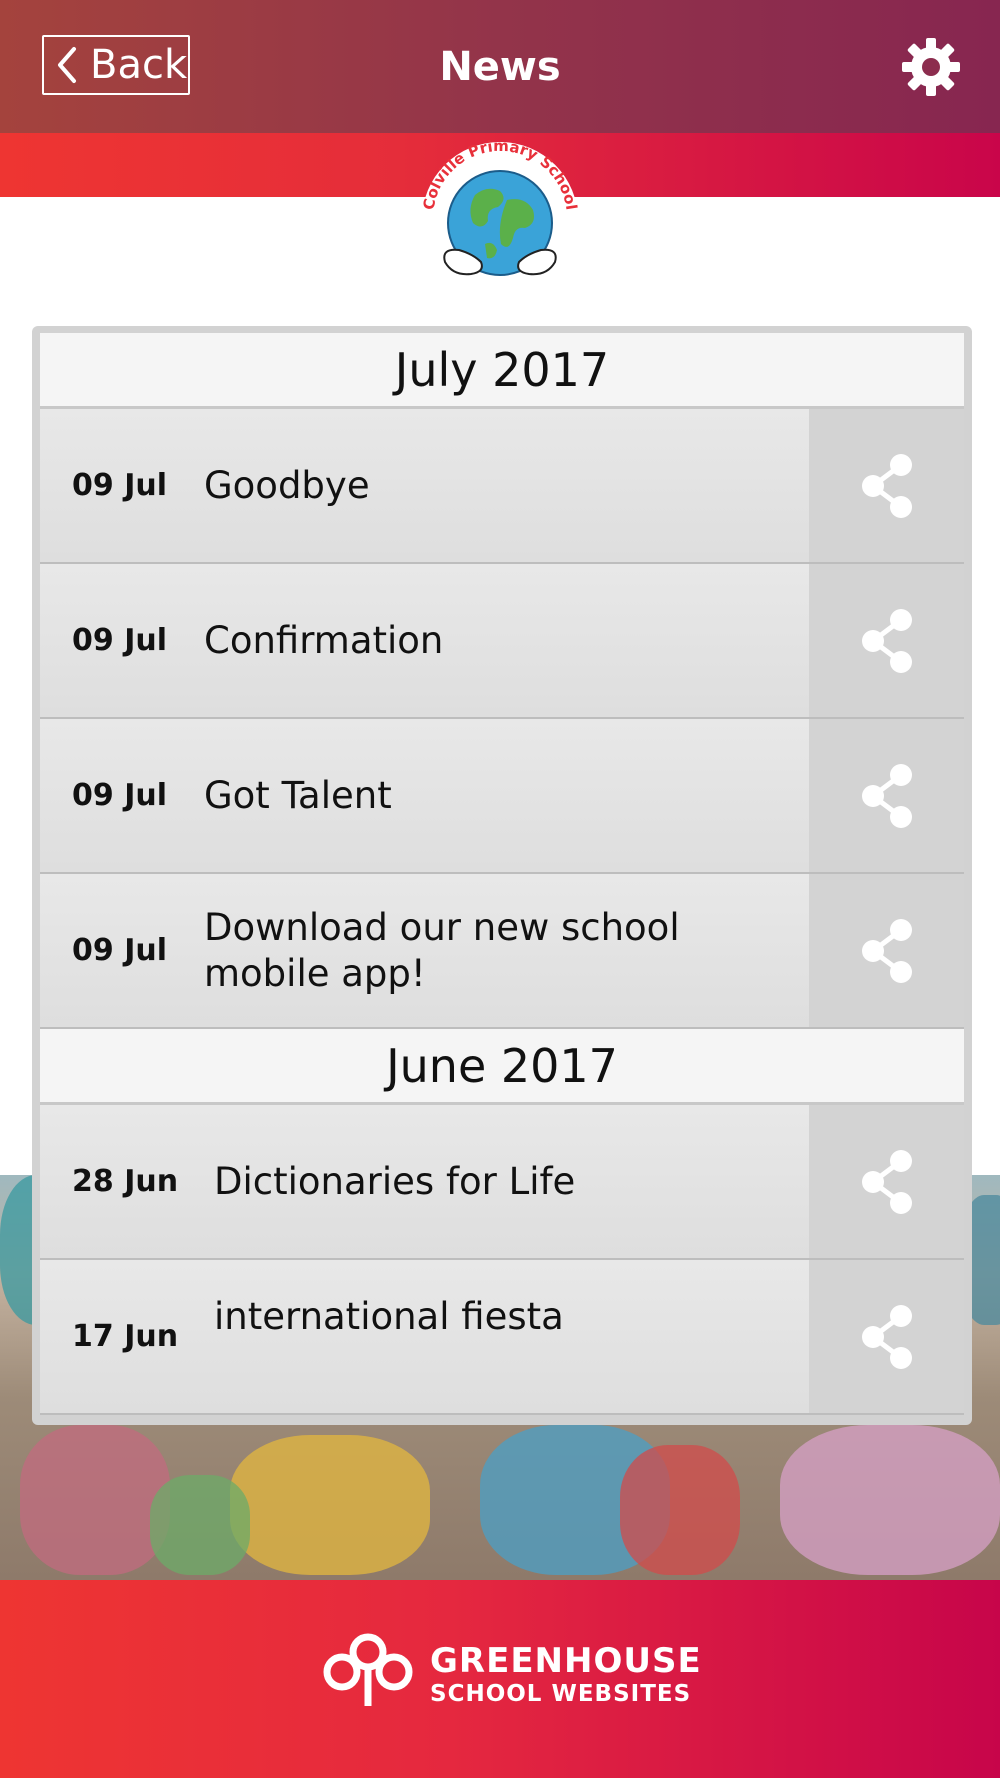 Image resolution: width=1000 pixels, height=1778 pixels. What do you see at coordinates (125, 1181) in the screenshot?
I see `news-date: 28 Jun` at bounding box center [125, 1181].